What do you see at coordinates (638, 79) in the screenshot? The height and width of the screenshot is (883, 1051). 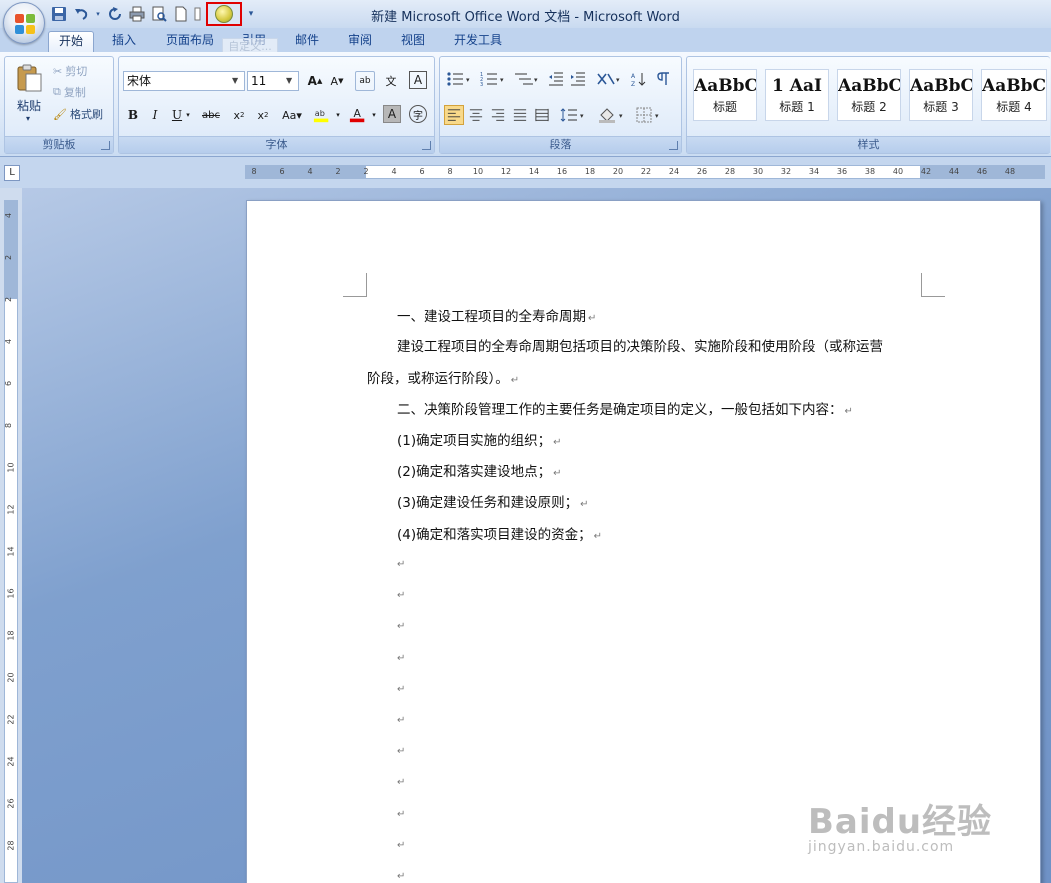 I see `sort-icon: AZ` at bounding box center [638, 79].